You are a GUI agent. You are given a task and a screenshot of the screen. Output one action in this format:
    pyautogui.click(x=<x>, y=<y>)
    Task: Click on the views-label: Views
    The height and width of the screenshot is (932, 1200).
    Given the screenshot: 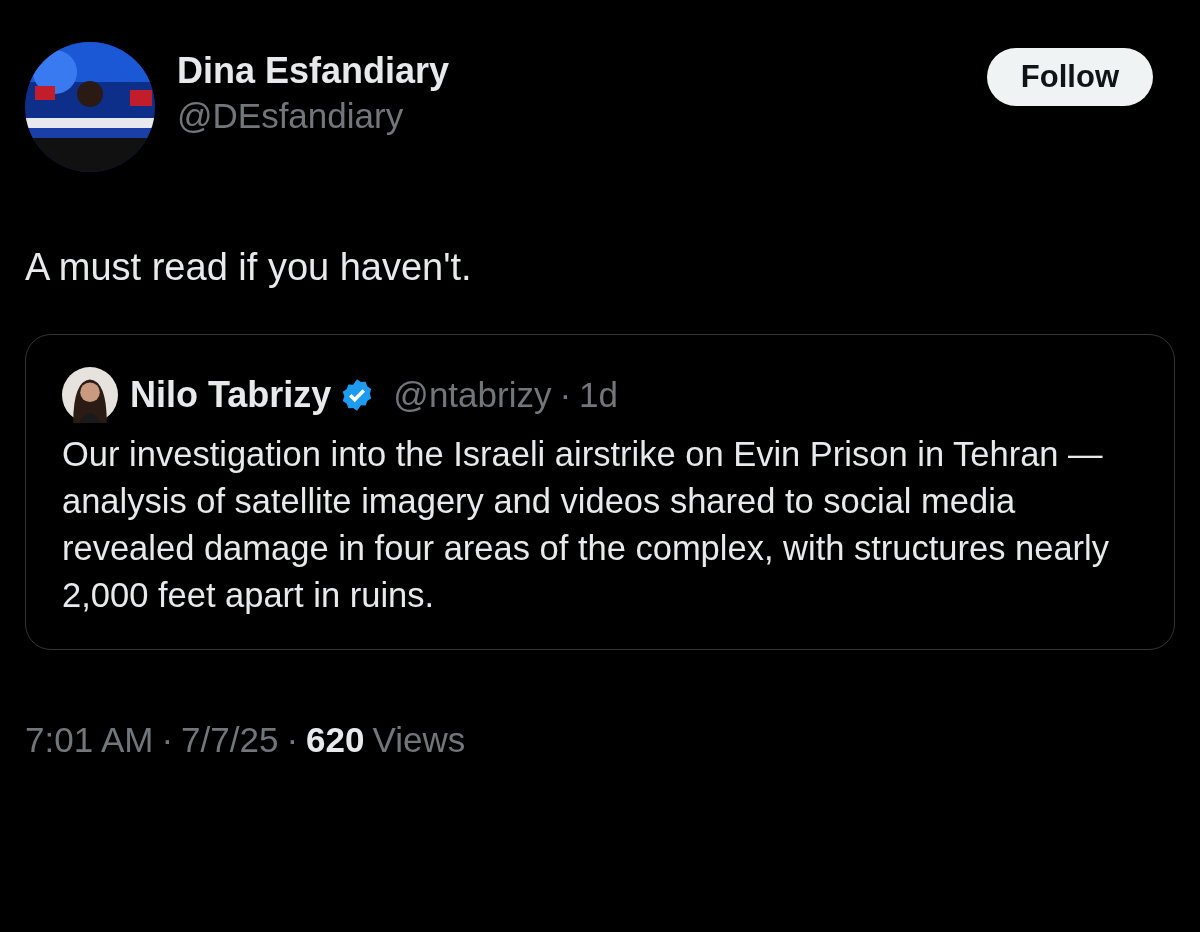 What is the action you would take?
    pyautogui.click(x=419, y=740)
    